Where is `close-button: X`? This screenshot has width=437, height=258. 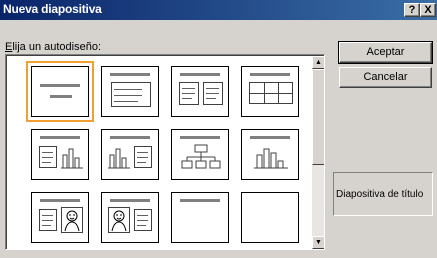 close-button: X is located at coordinates (428, 10).